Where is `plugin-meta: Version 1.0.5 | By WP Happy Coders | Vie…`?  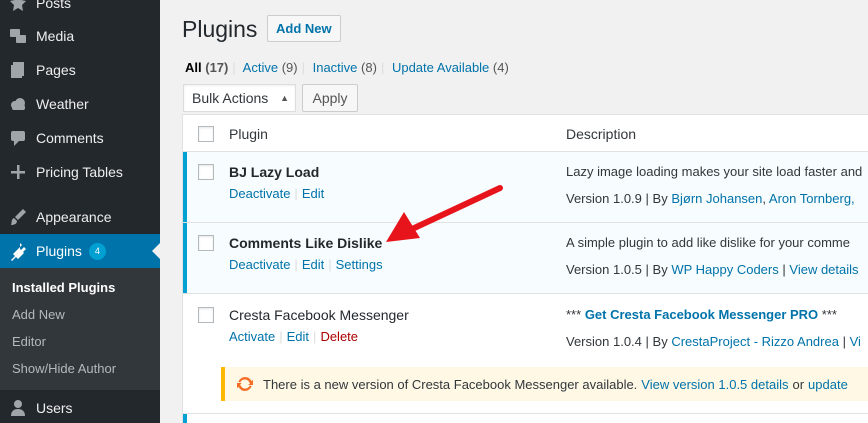 plugin-meta: Version 1.0.5 | By WP Happy Coders | Vie… is located at coordinates (712, 269).